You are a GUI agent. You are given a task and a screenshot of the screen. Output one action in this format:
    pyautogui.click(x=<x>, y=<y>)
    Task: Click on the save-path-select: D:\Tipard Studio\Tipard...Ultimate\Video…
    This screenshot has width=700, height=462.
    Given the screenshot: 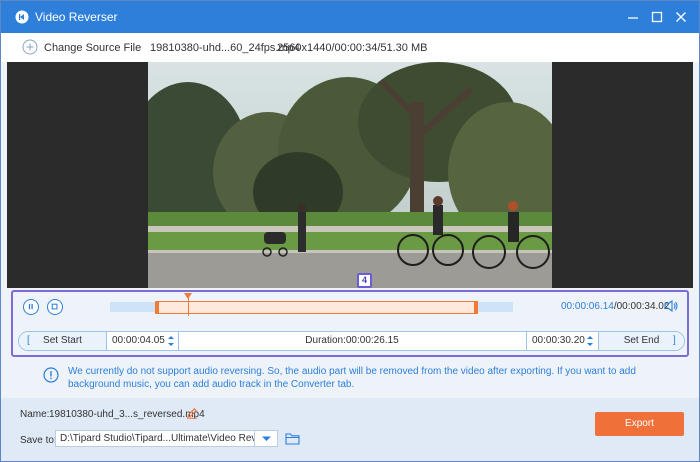 What is the action you would take?
    pyautogui.click(x=166, y=438)
    